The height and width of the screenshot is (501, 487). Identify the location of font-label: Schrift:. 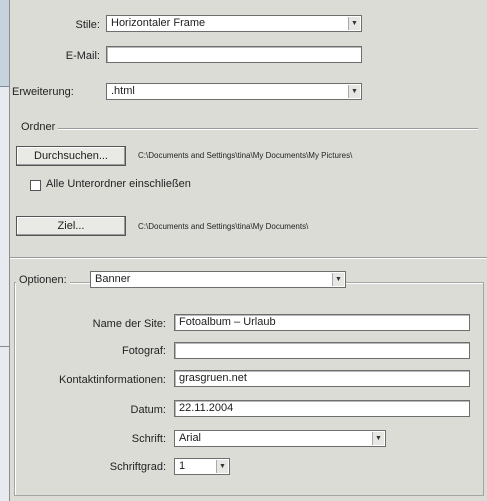
(148, 439).